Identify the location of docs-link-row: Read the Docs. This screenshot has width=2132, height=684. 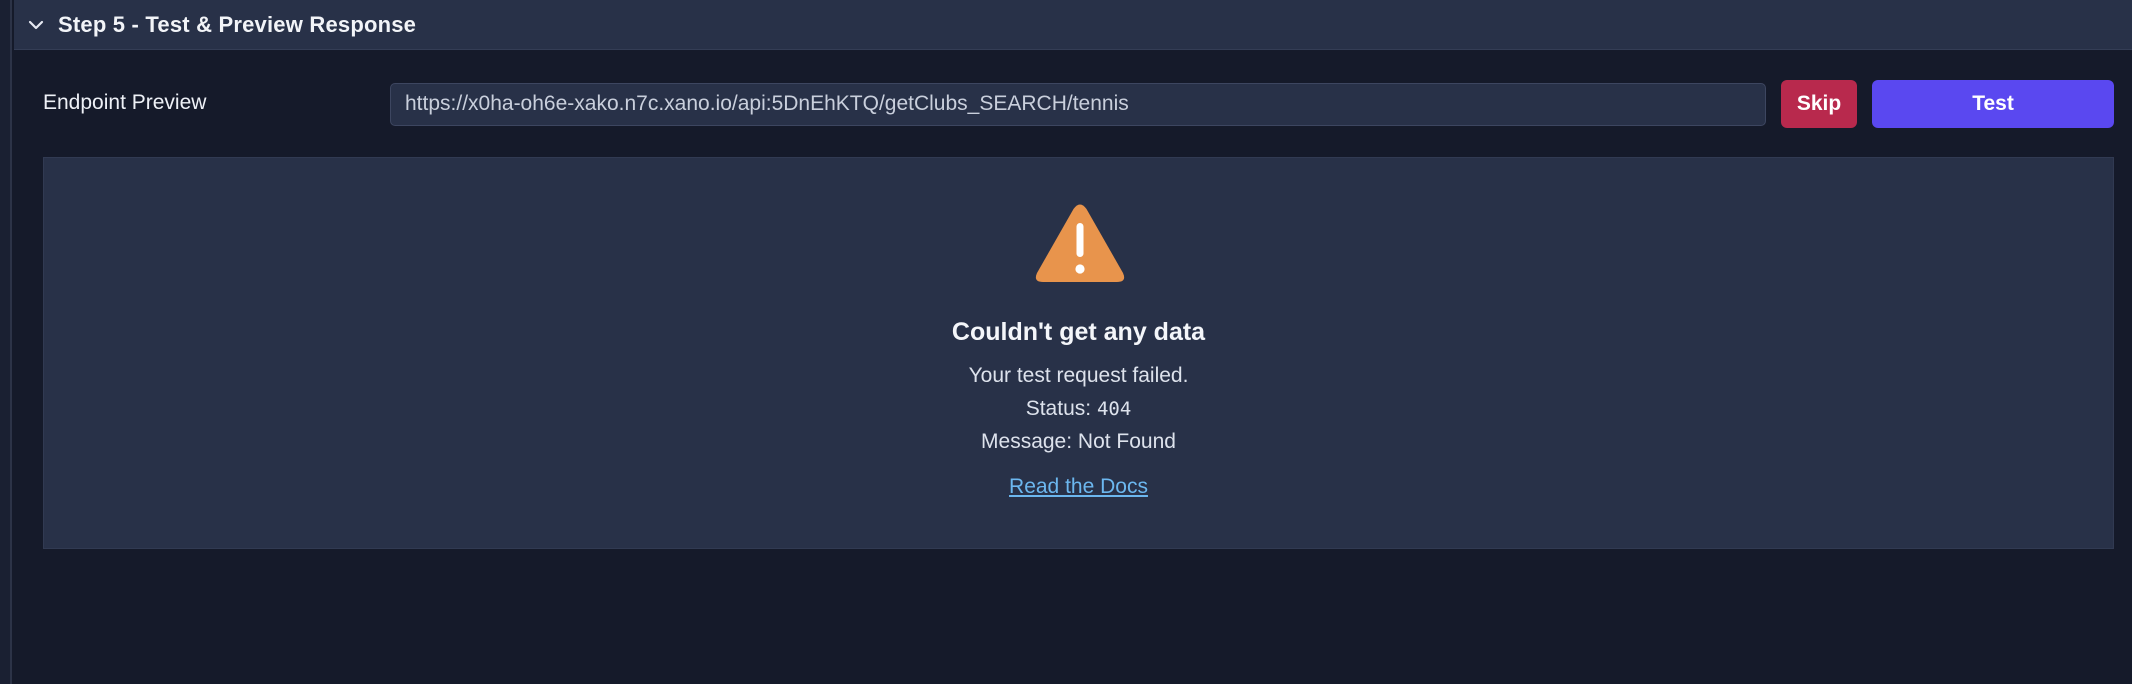
(1078, 487).